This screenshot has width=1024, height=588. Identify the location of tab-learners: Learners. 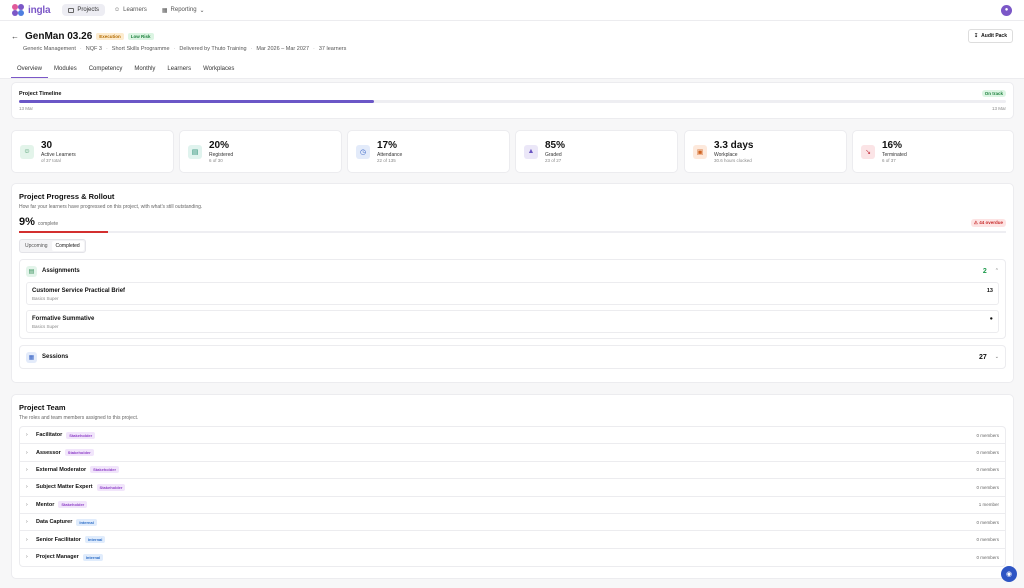
(179, 70).